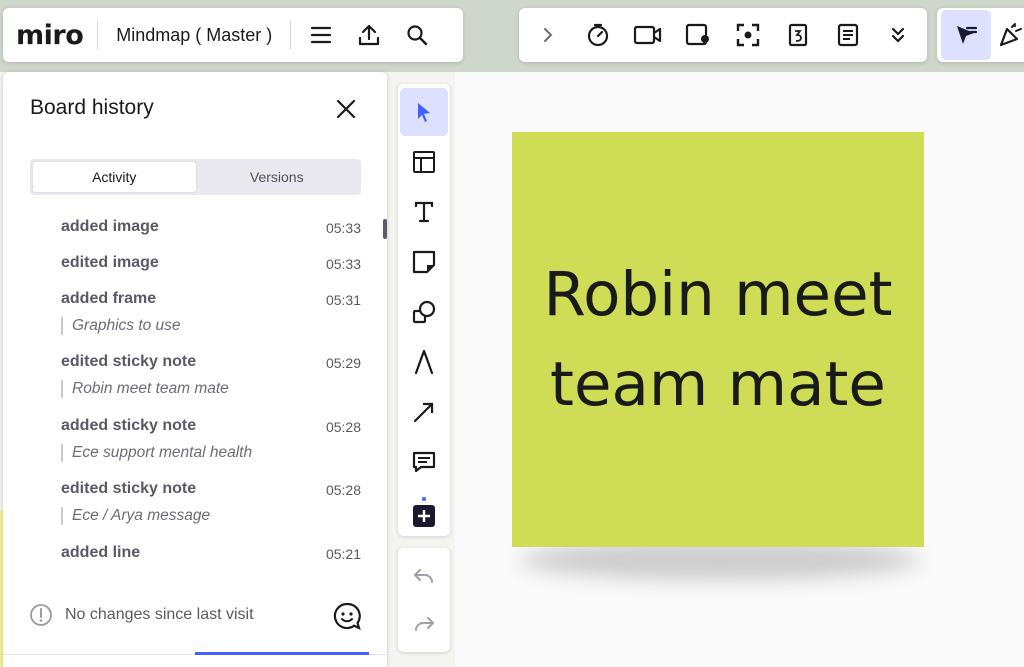  Describe the element at coordinates (277, 177) in the screenshot. I see `tab-versions: Versions` at that location.